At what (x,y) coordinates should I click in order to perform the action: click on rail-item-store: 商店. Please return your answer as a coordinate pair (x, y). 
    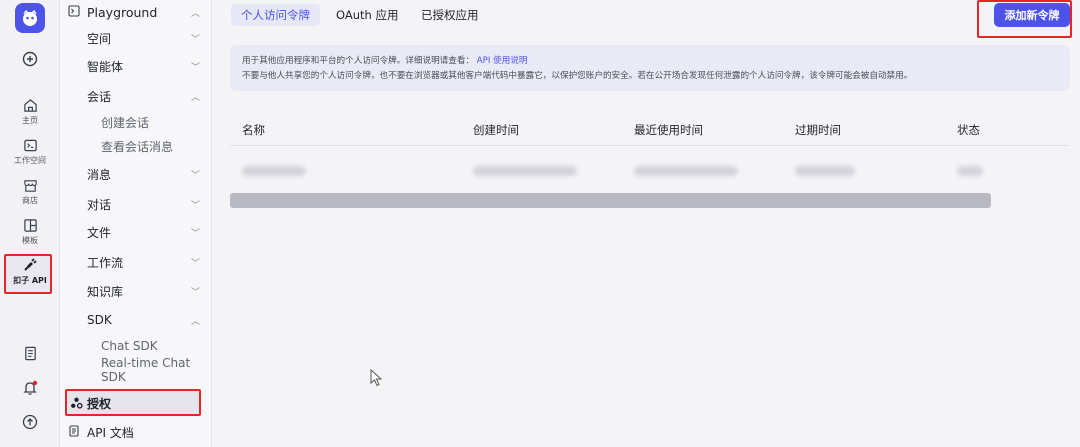
    Looking at the image, I should click on (30, 192).